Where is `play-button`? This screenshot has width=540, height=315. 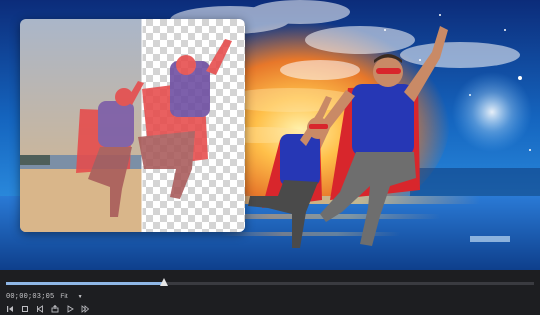
play-button is located at coordinates (70, 308).